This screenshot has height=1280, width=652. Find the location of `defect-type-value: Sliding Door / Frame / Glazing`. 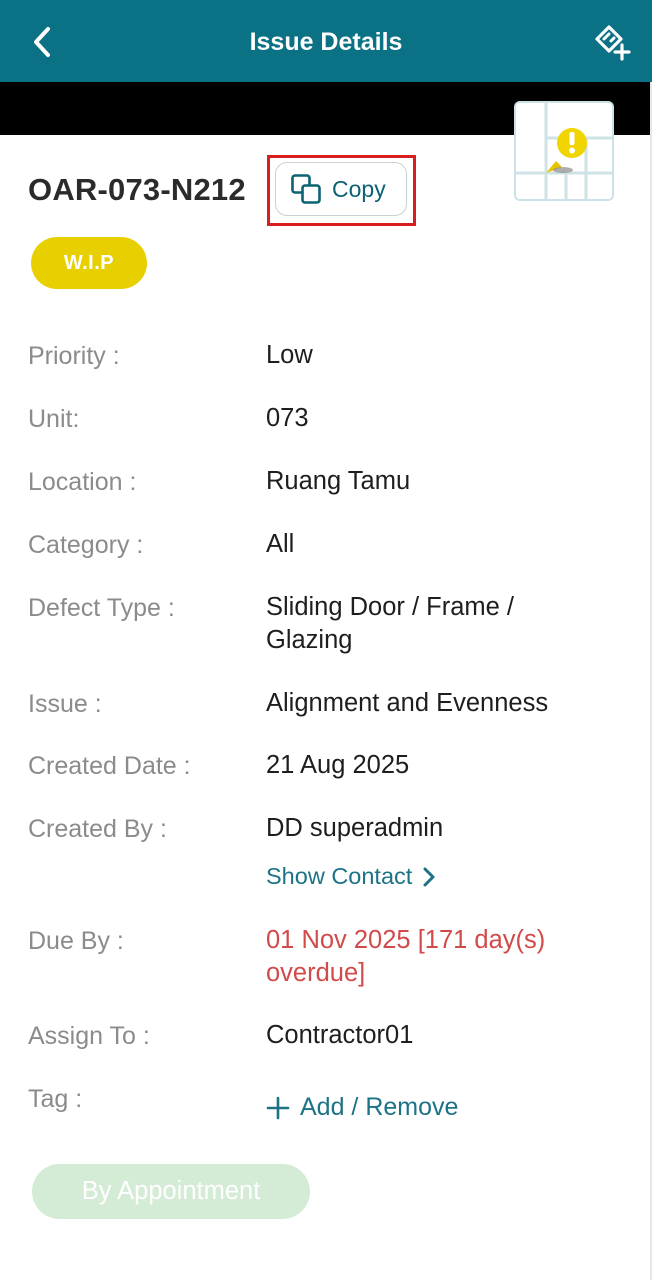

defect-type-value: Sliding Door / Frame / Glazing is located at coordinates (390, 623).